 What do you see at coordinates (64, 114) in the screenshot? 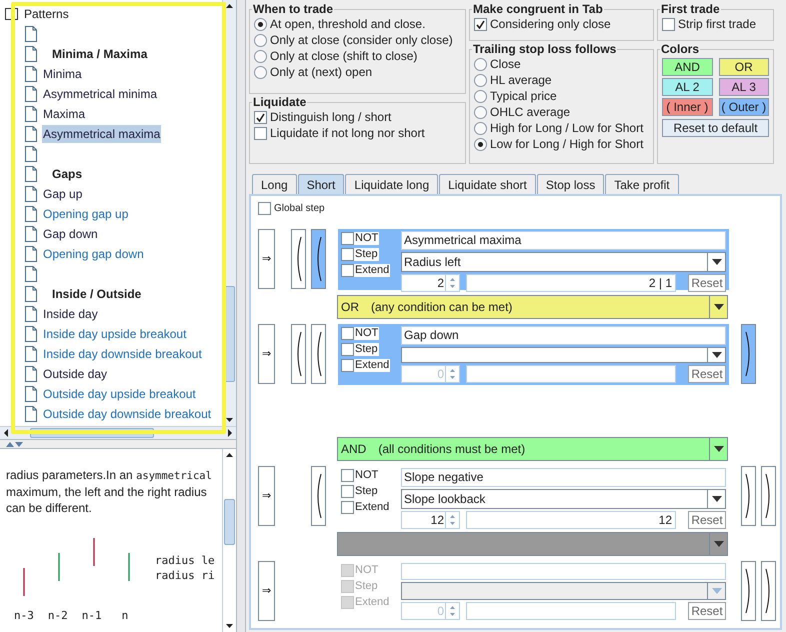
I see `tree-item: Maxima` at bounding box center [64, 114].